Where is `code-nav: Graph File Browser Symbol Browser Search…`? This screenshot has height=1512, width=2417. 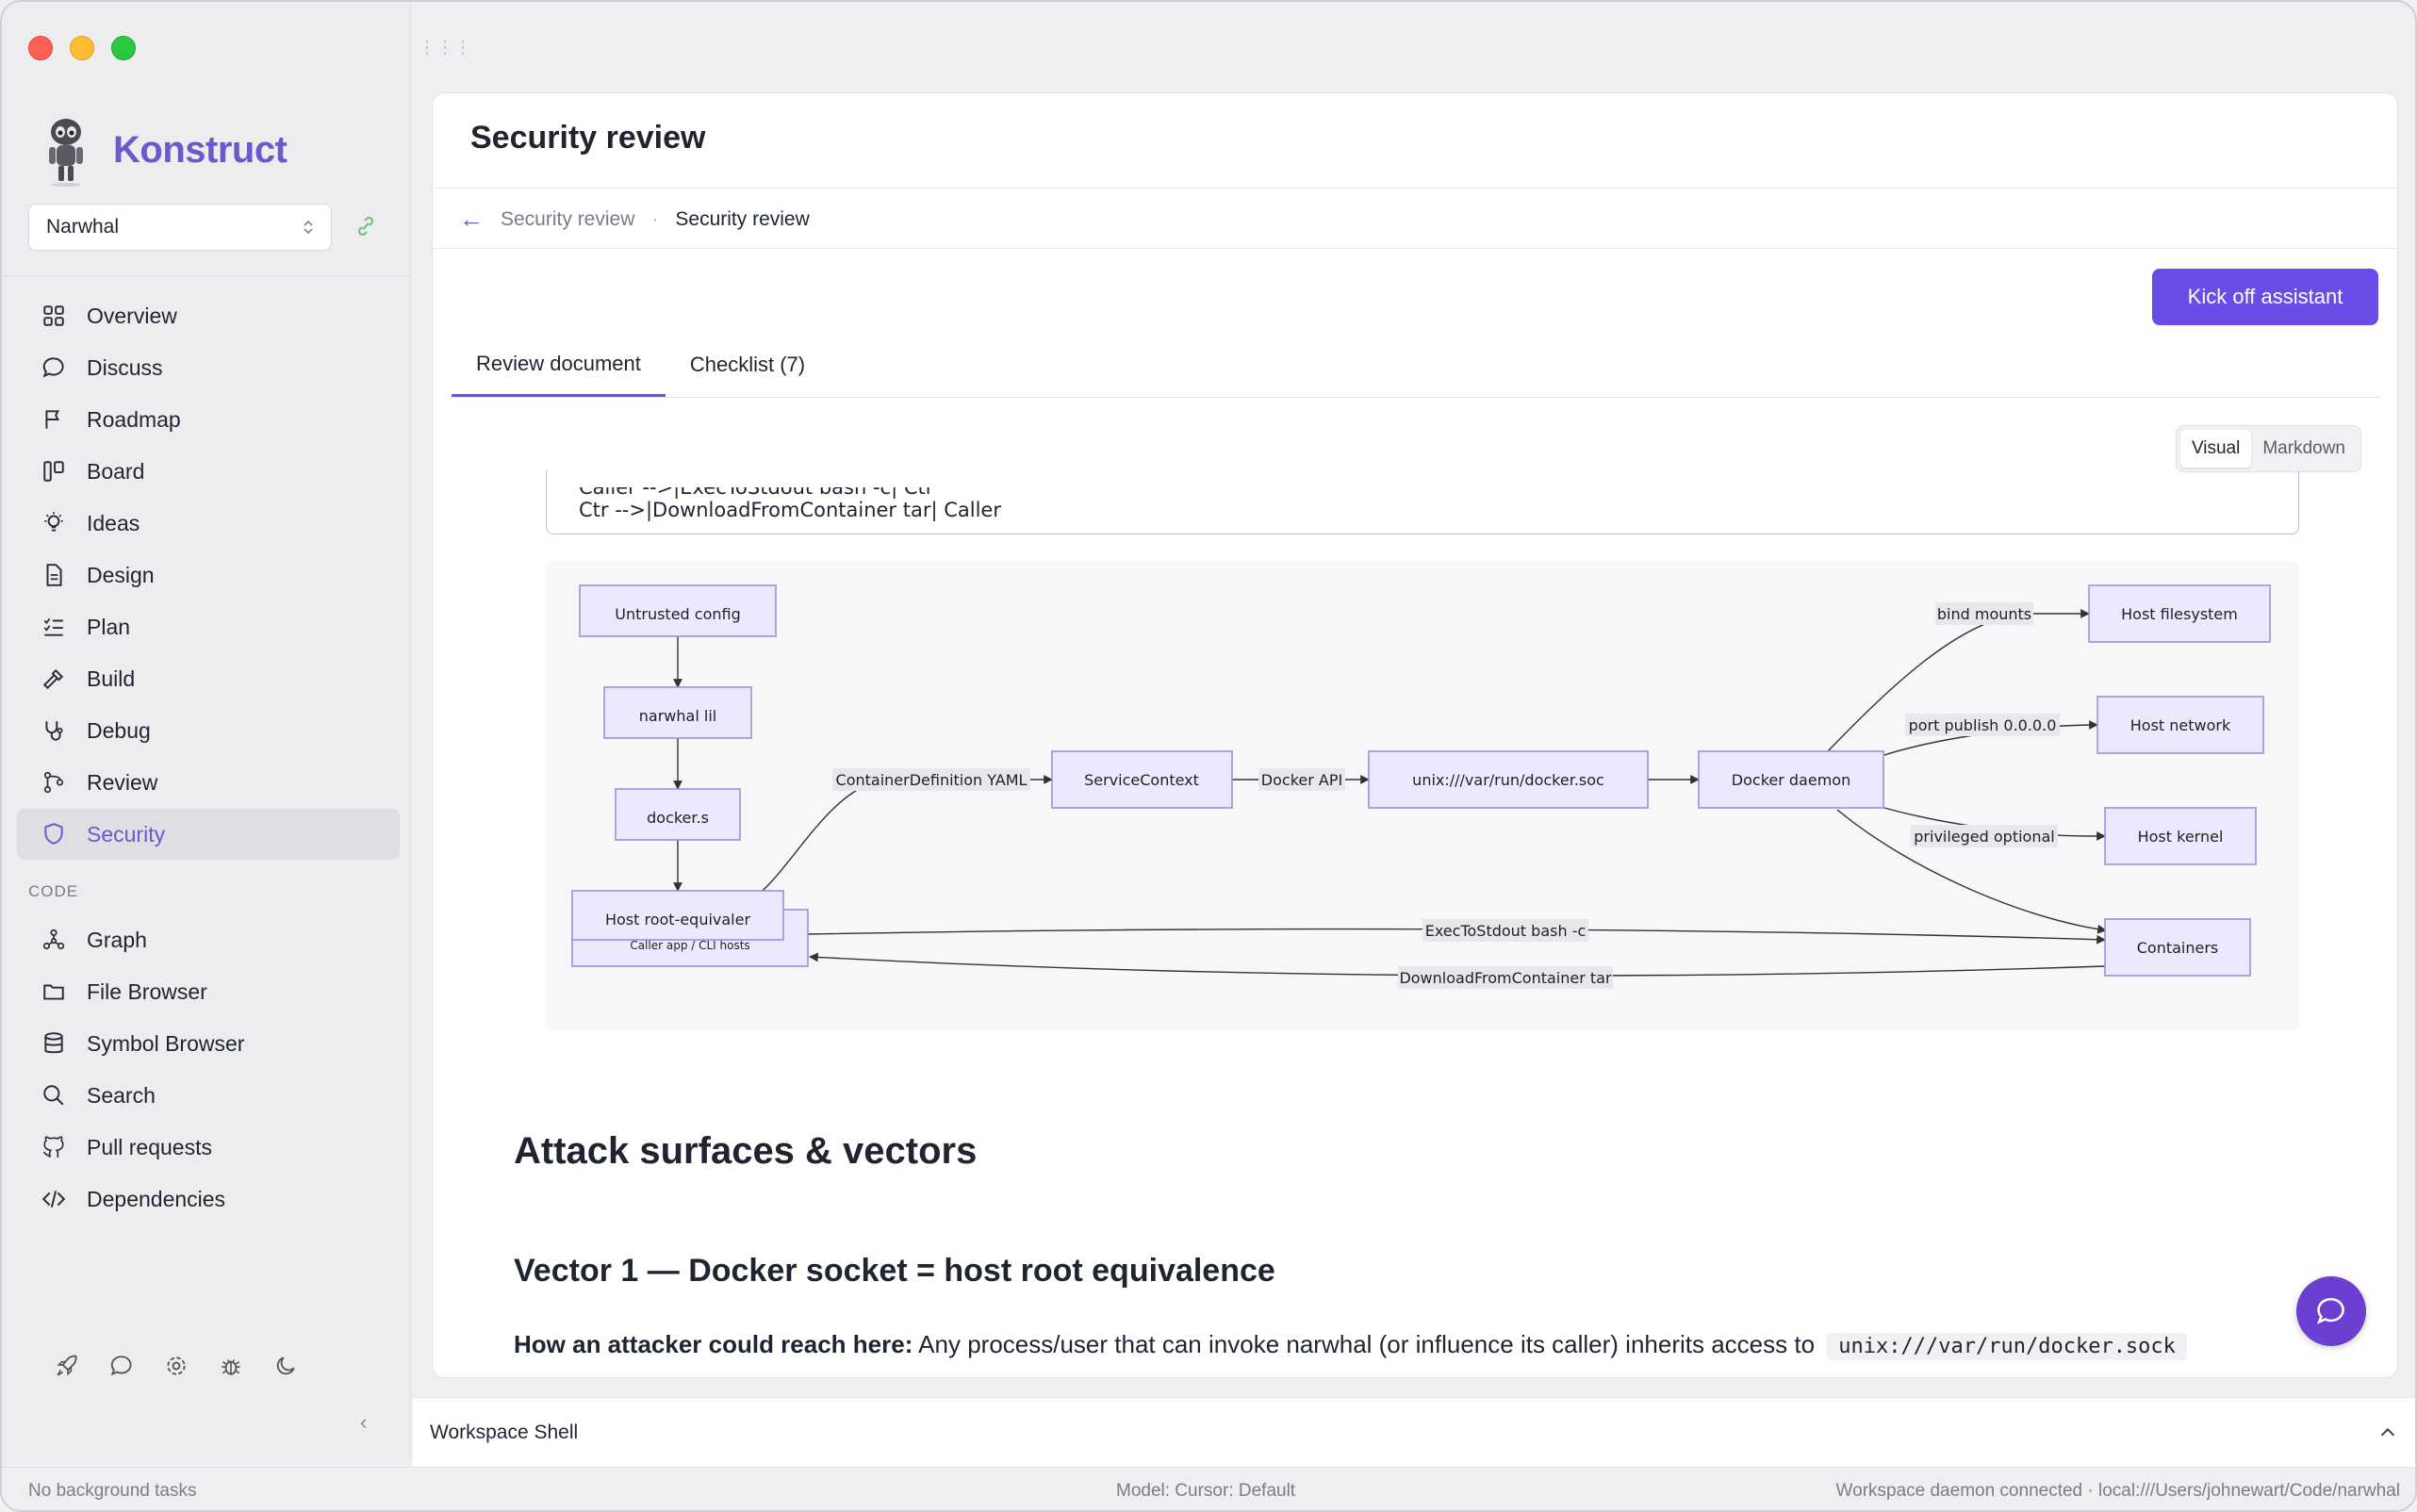
code-nav: Graph File Browser Symbol Browser Search… is located at coordinates (208, 1069).